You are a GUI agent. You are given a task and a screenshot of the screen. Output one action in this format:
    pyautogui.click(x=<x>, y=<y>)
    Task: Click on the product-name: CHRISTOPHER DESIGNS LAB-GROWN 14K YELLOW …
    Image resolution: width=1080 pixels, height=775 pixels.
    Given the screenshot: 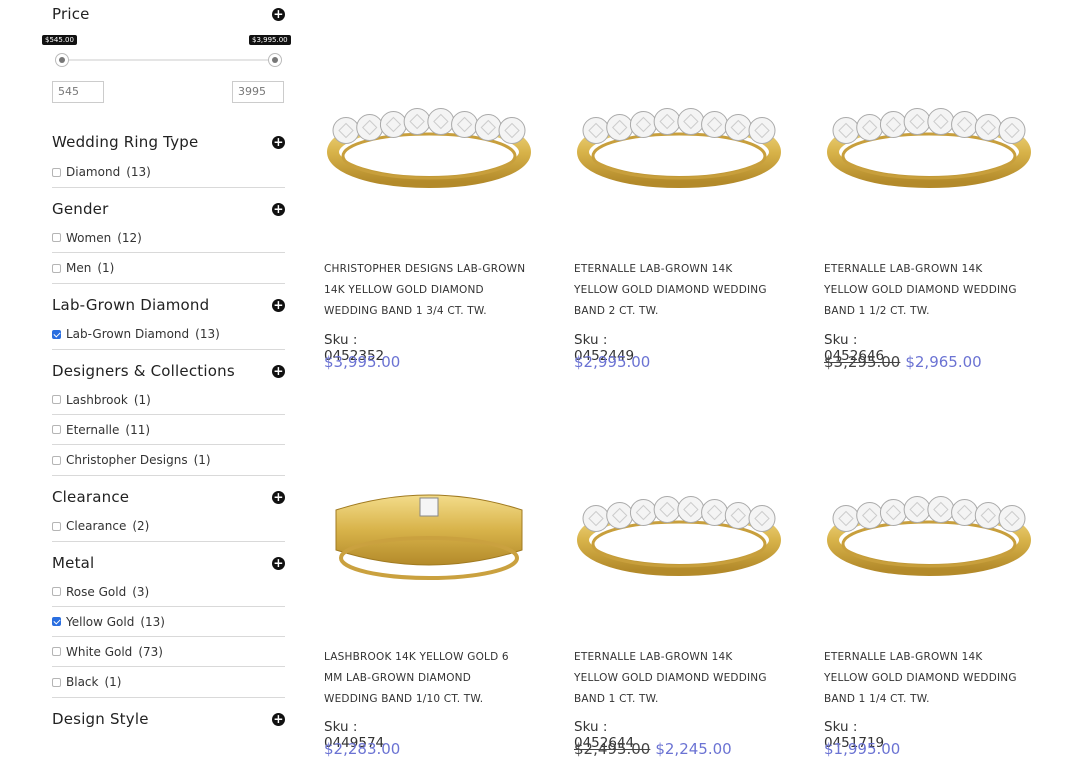 What is the action you would take?
    pyautogui.click(x=436, y=290)
    